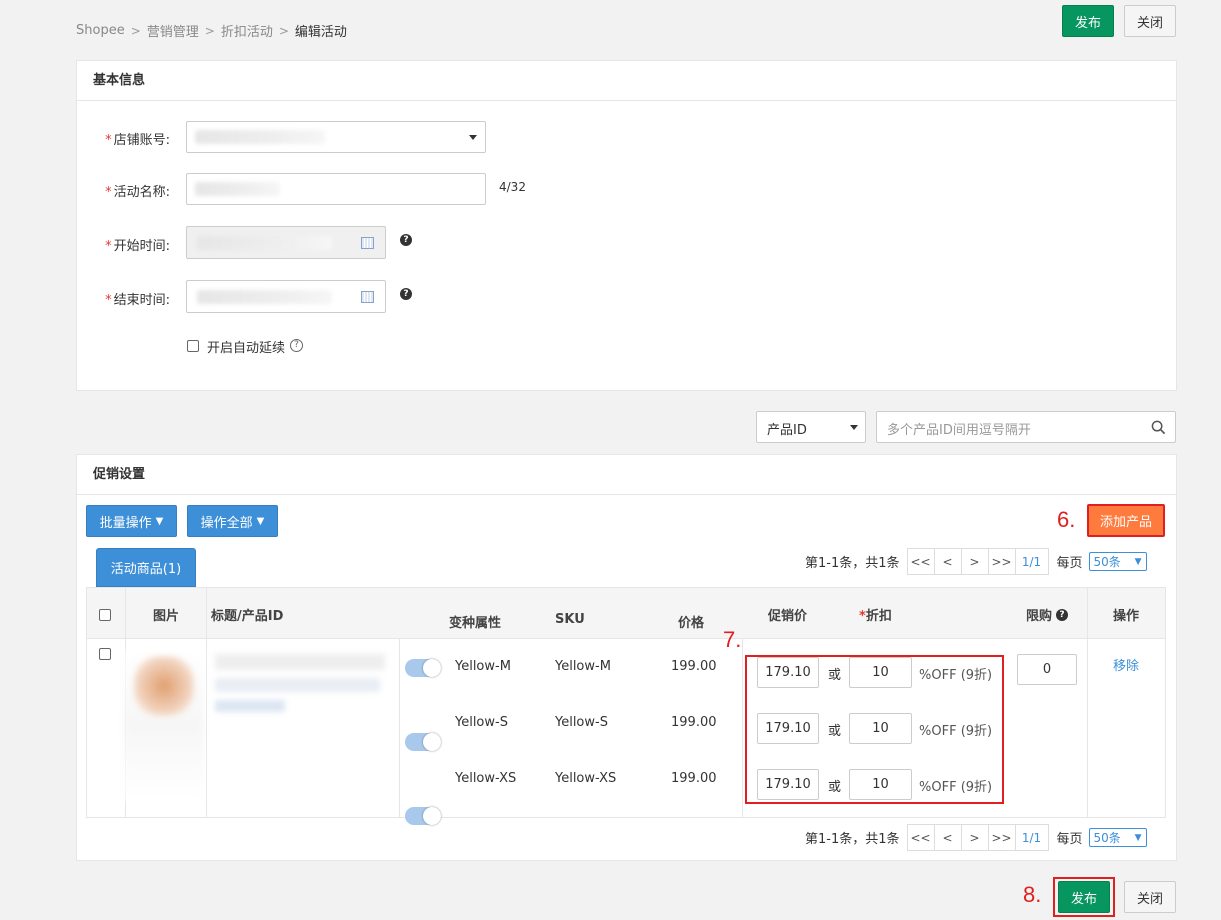 The height and width of the screenshot is (920, 1221). Describe the element at coordinates (264, 297) in the screenshot. I see `end-time-blurred` at that location.